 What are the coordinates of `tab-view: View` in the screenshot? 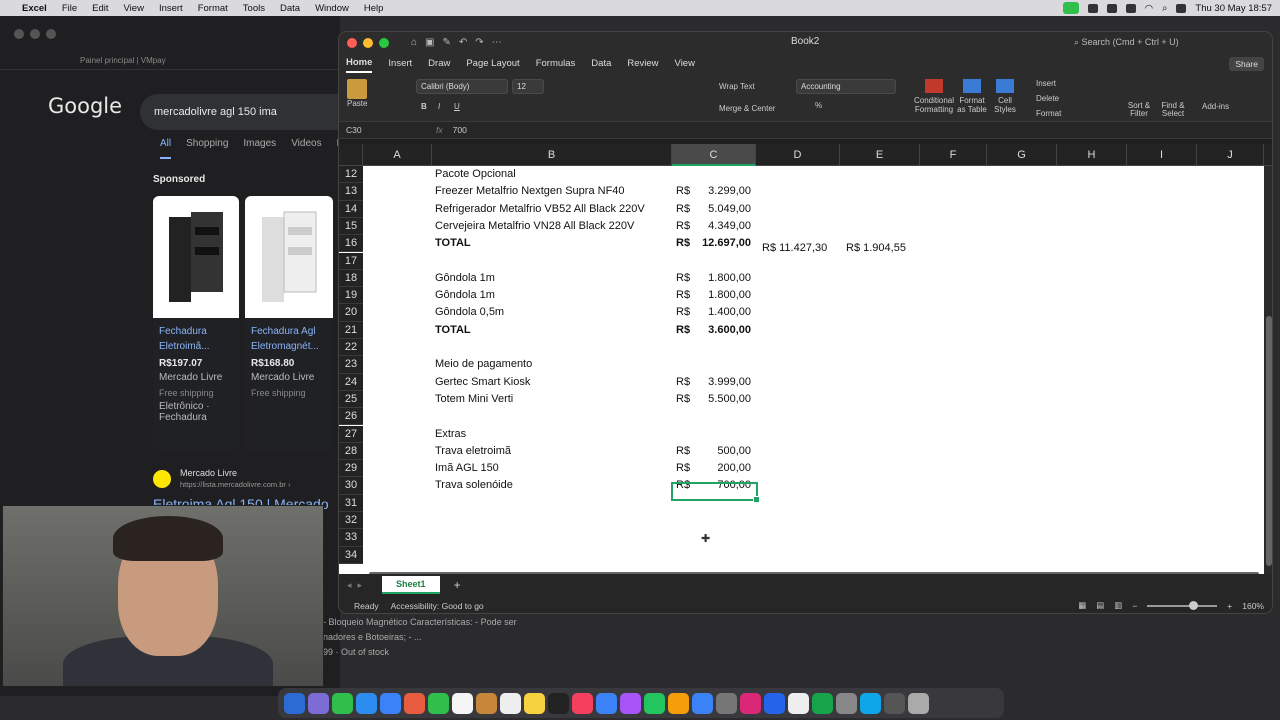 It's located at (685, 63).